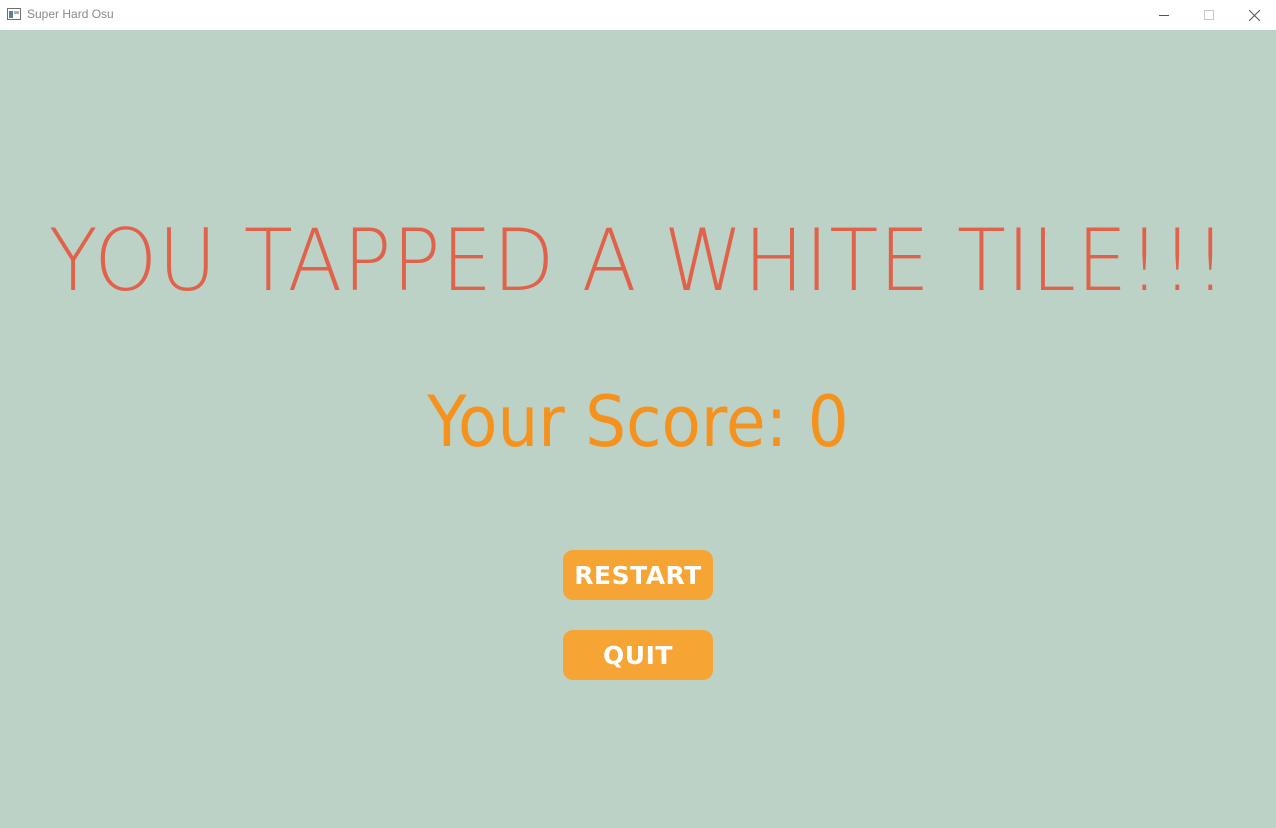 Image resolution: width=1276 pixels, height=828 pixels. I want to click on maximize-icon, so click(1209, 15).